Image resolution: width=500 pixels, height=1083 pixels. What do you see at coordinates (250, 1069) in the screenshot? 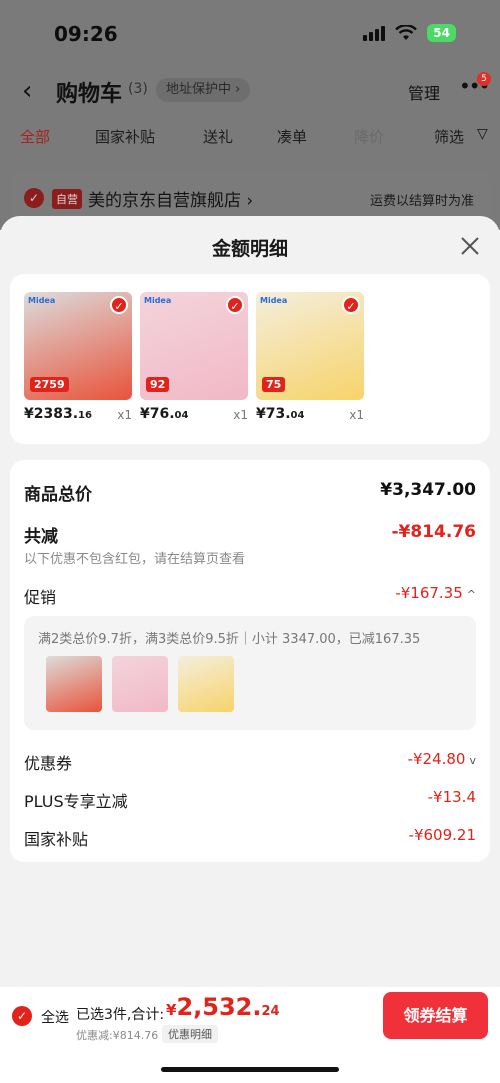
I see `home-indicator` at bounding box center [250, 1069].